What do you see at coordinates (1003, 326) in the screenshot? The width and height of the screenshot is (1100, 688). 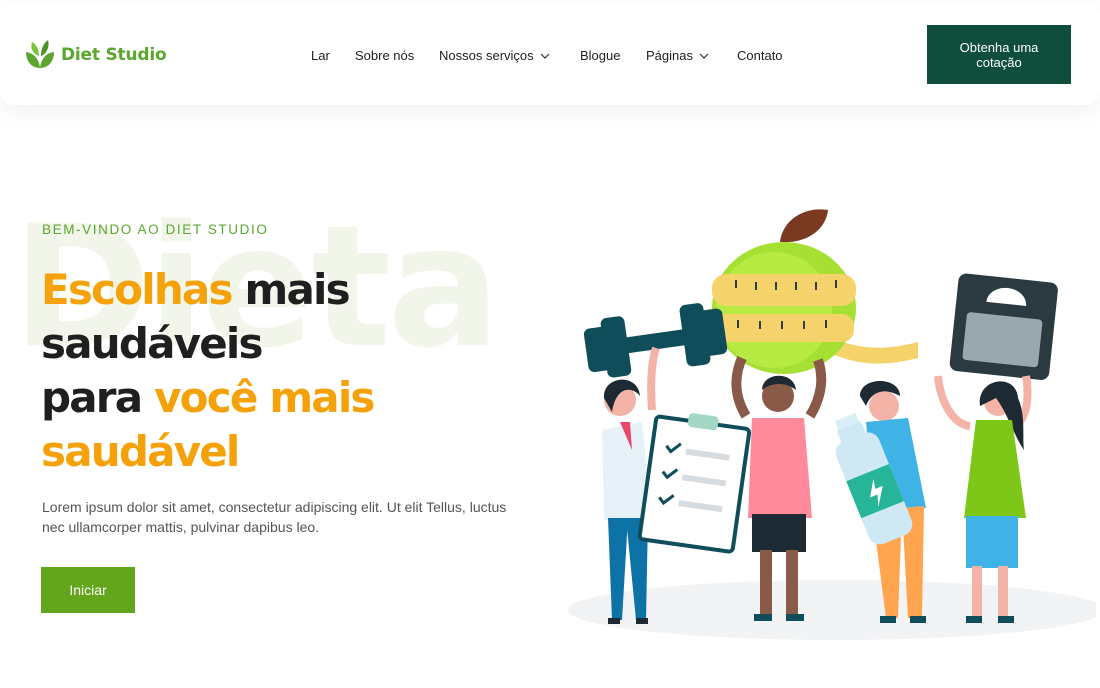 I see `scale-icon` at bounding box center [1003, 326].